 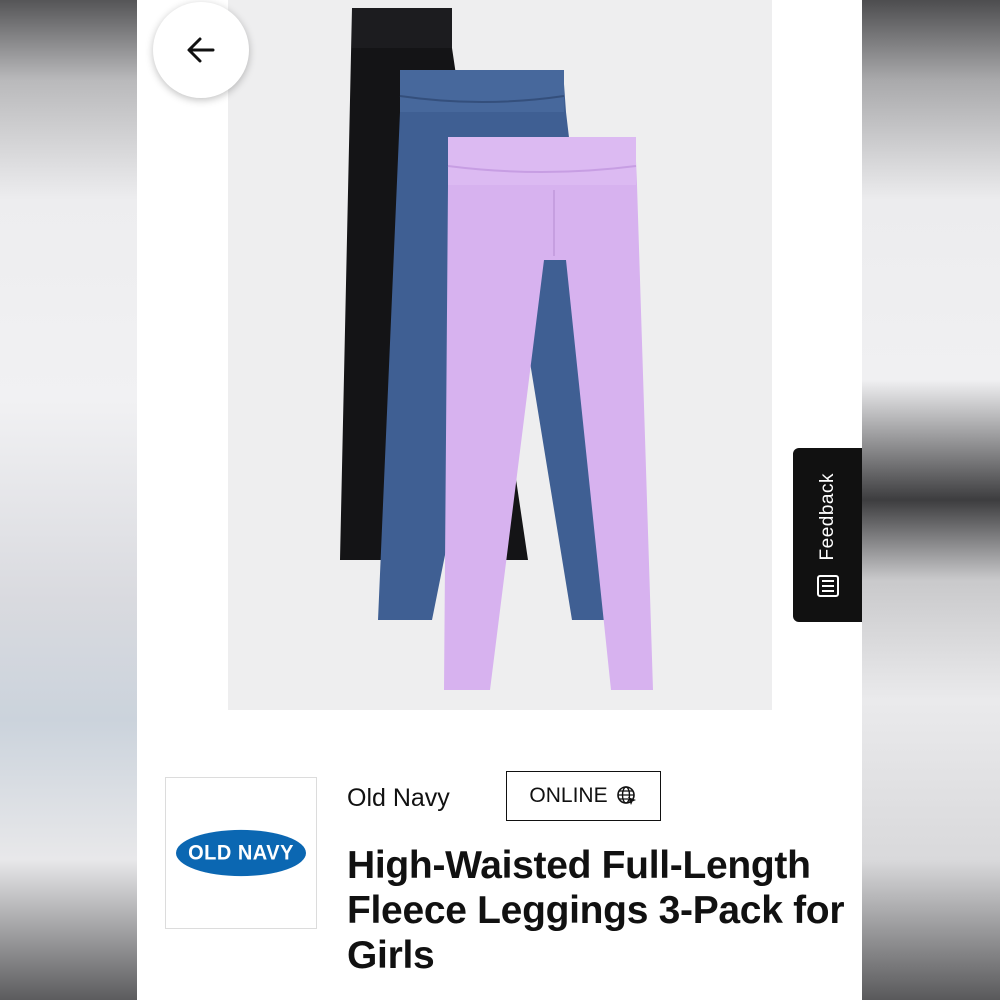 I want to click on back-button, so click(x=201, y=50).